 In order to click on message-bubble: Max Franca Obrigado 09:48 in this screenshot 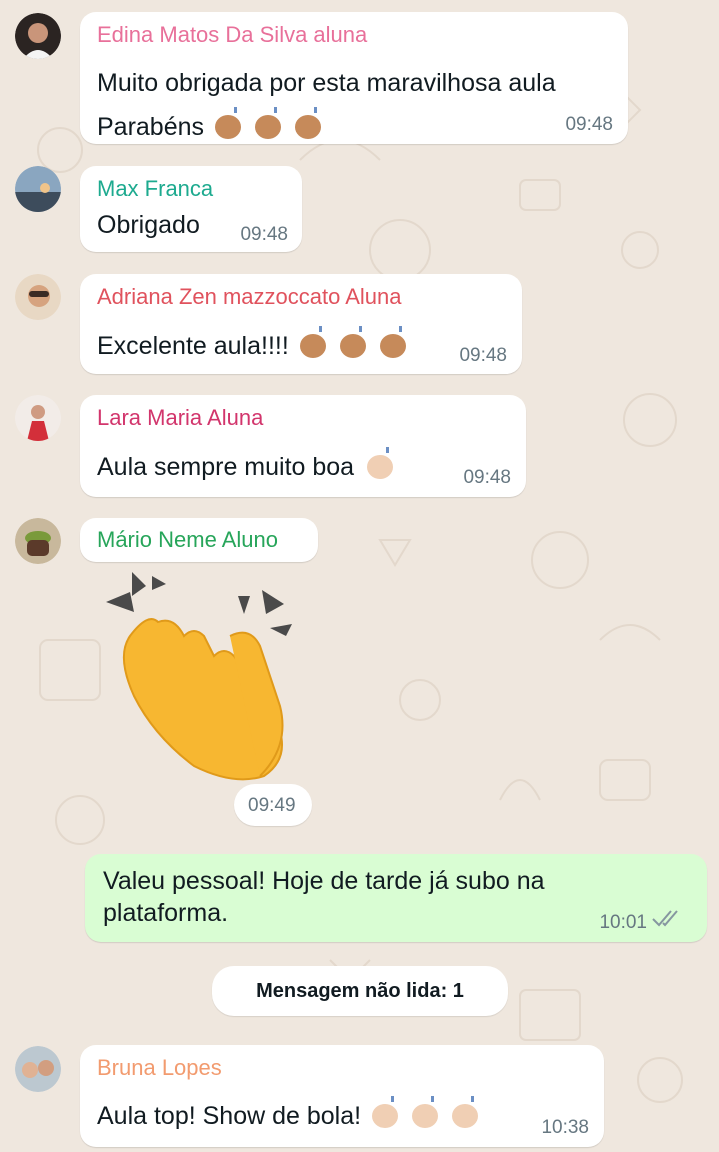, I will do `click(191, 209)`.